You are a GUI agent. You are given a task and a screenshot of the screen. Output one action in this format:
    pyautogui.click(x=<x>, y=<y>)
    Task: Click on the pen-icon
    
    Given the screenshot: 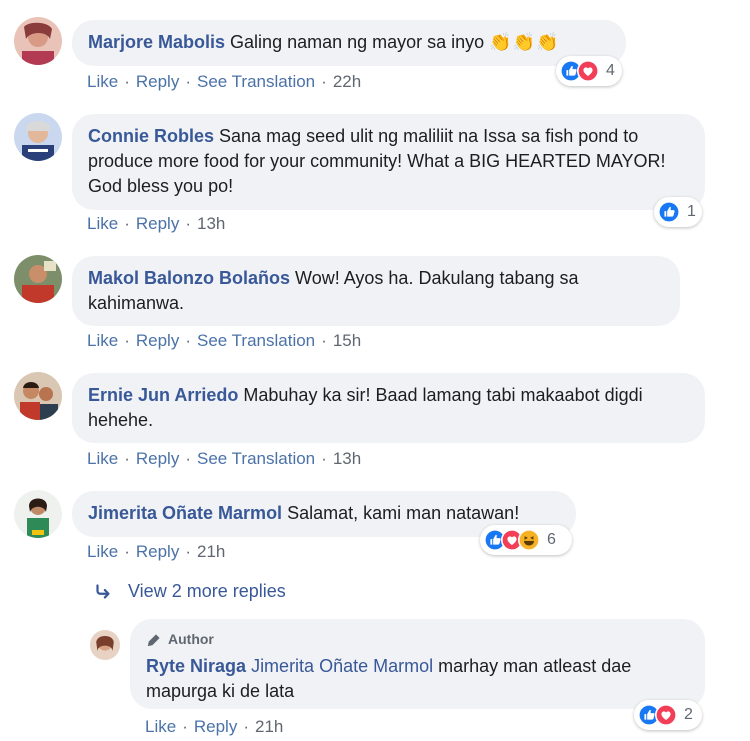 What is the action you would take?
    pyautogui.click(x=153, y=639)
    